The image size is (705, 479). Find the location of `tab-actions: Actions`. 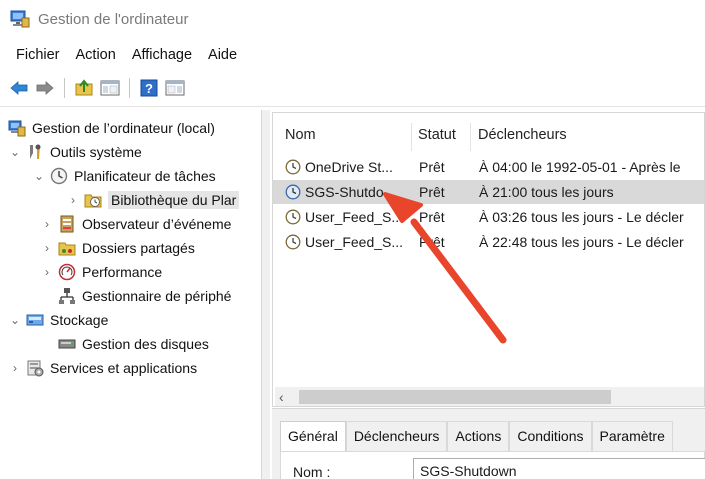

tab-actions: Actions is located at coordinates (478, 436).